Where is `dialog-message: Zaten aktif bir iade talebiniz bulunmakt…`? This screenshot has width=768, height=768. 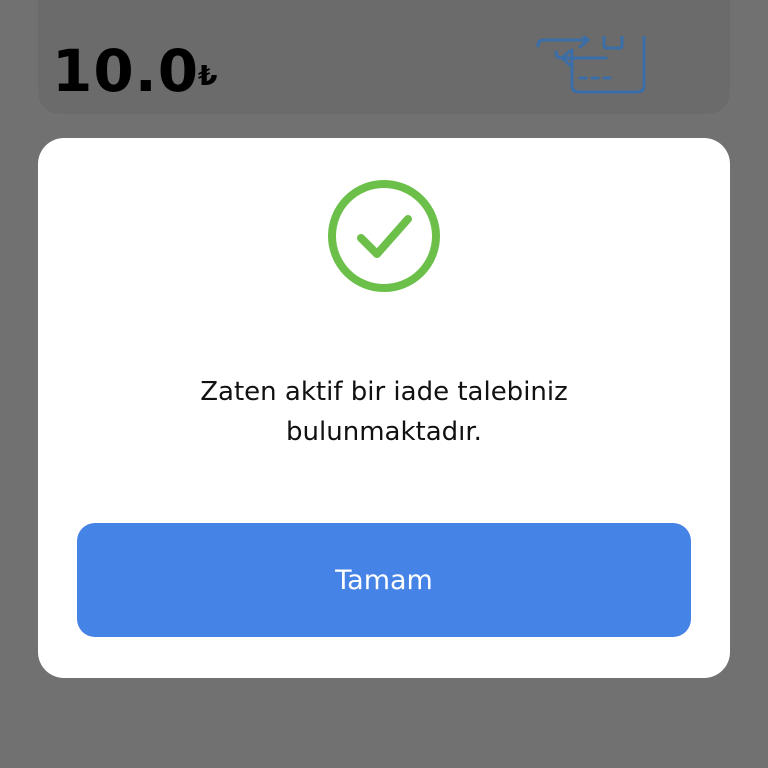 dialog-message: Zaten aktif bir iade talebiniz bulunmakt… is located at coordinates (384, 412).